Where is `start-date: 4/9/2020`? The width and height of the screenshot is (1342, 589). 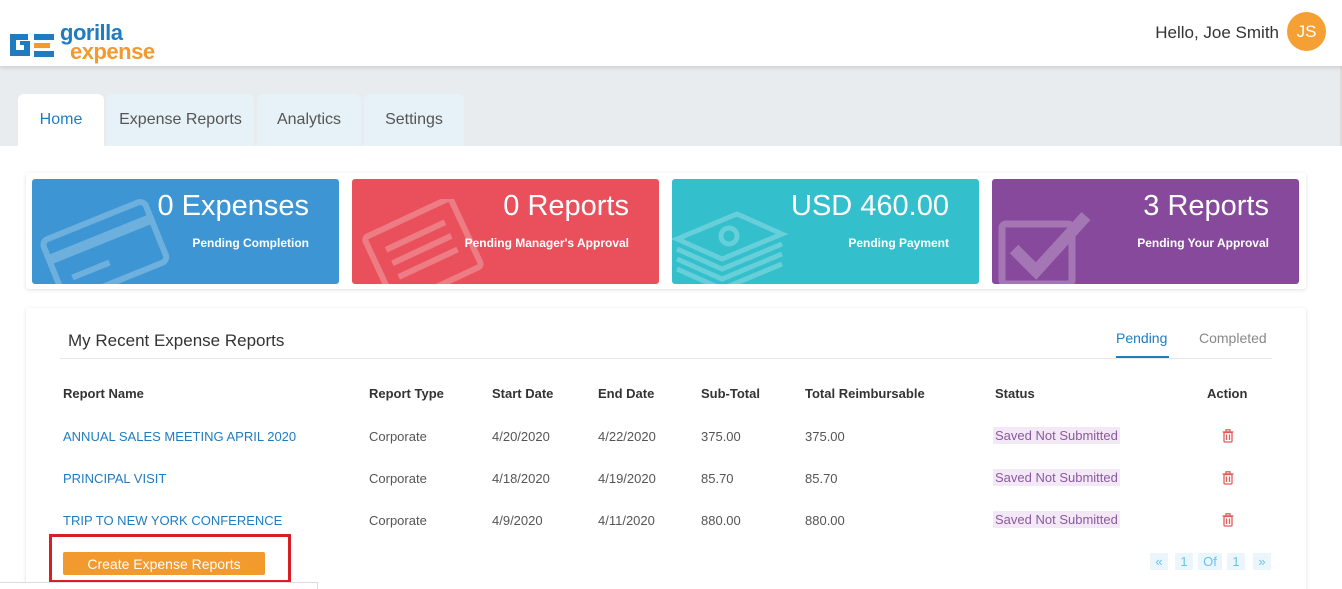
start-date: 4/9/2020 is located at coordinates (517, 520).